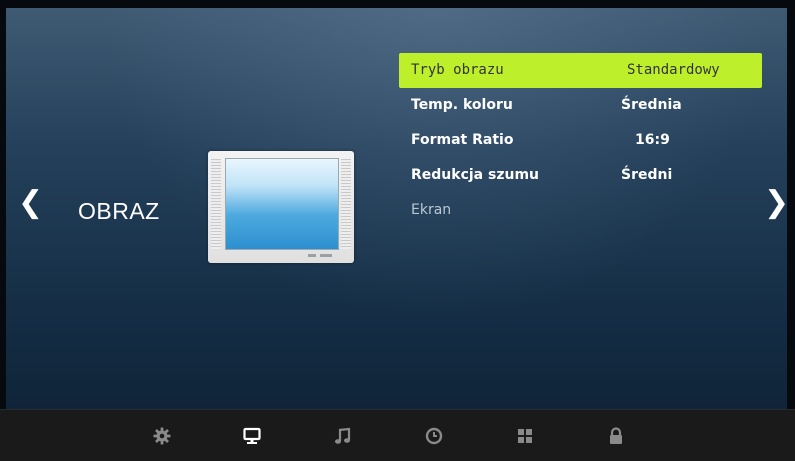 The height and width of the screenshot is (461, 795). Describe the element at coordinates (431, 210) in the screenshot. I see `menu-item-label: Ekran` at that location.